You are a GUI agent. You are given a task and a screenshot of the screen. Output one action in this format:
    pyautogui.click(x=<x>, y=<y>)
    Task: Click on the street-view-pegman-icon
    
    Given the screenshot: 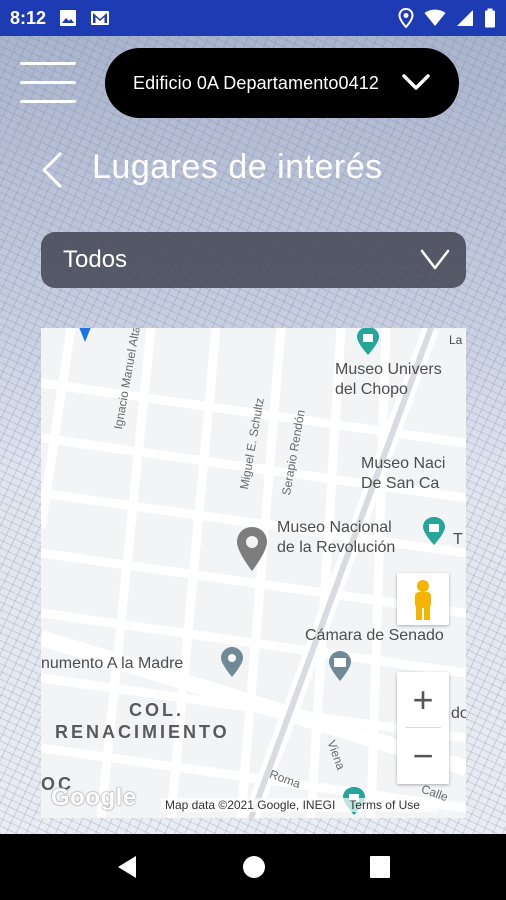 What is the action you would take?
    pyautogui.click(x=423, y=599)
    